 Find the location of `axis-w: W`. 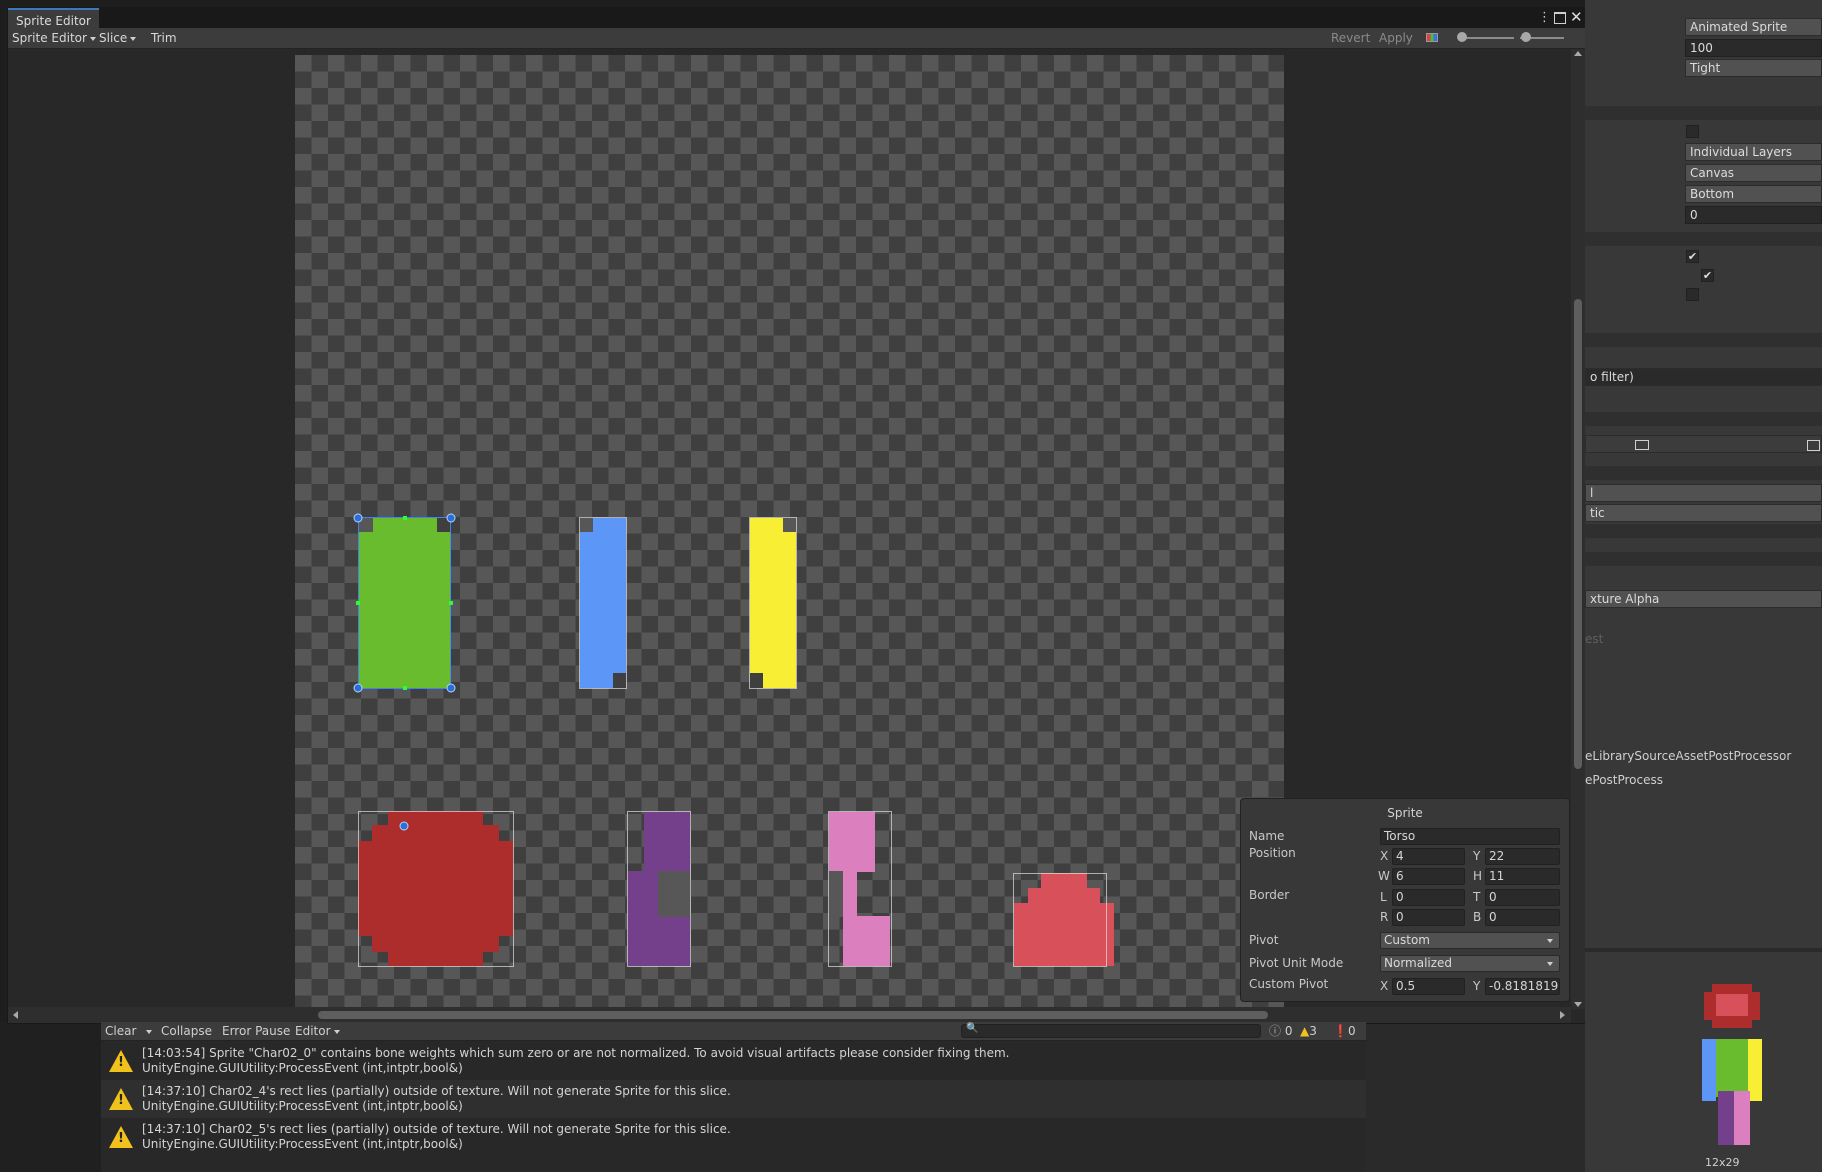

axis-w: W is located at coordinates (1384, 876).